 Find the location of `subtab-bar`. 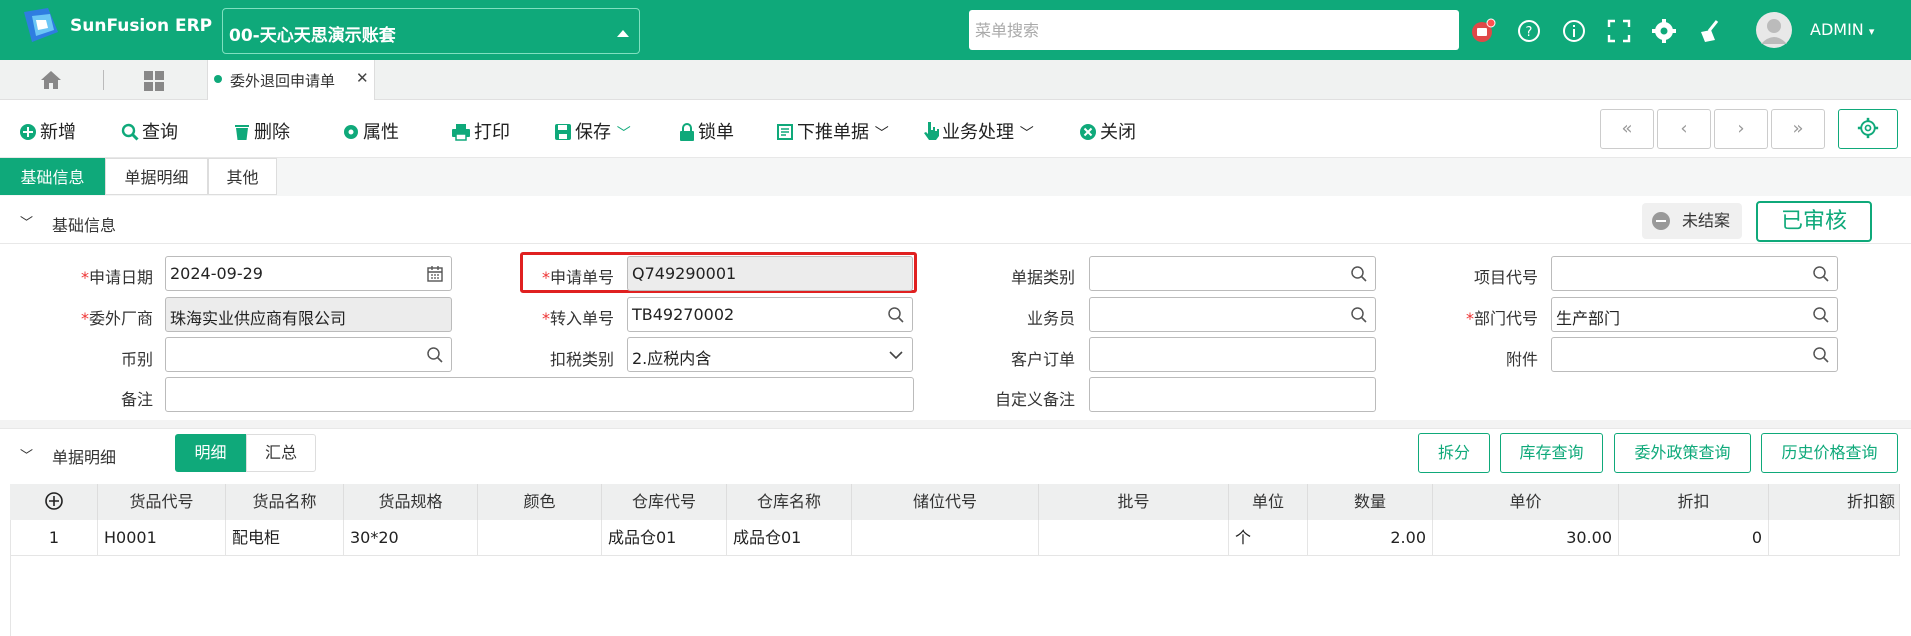

subtab-bar is located at coordinates (955, 177).